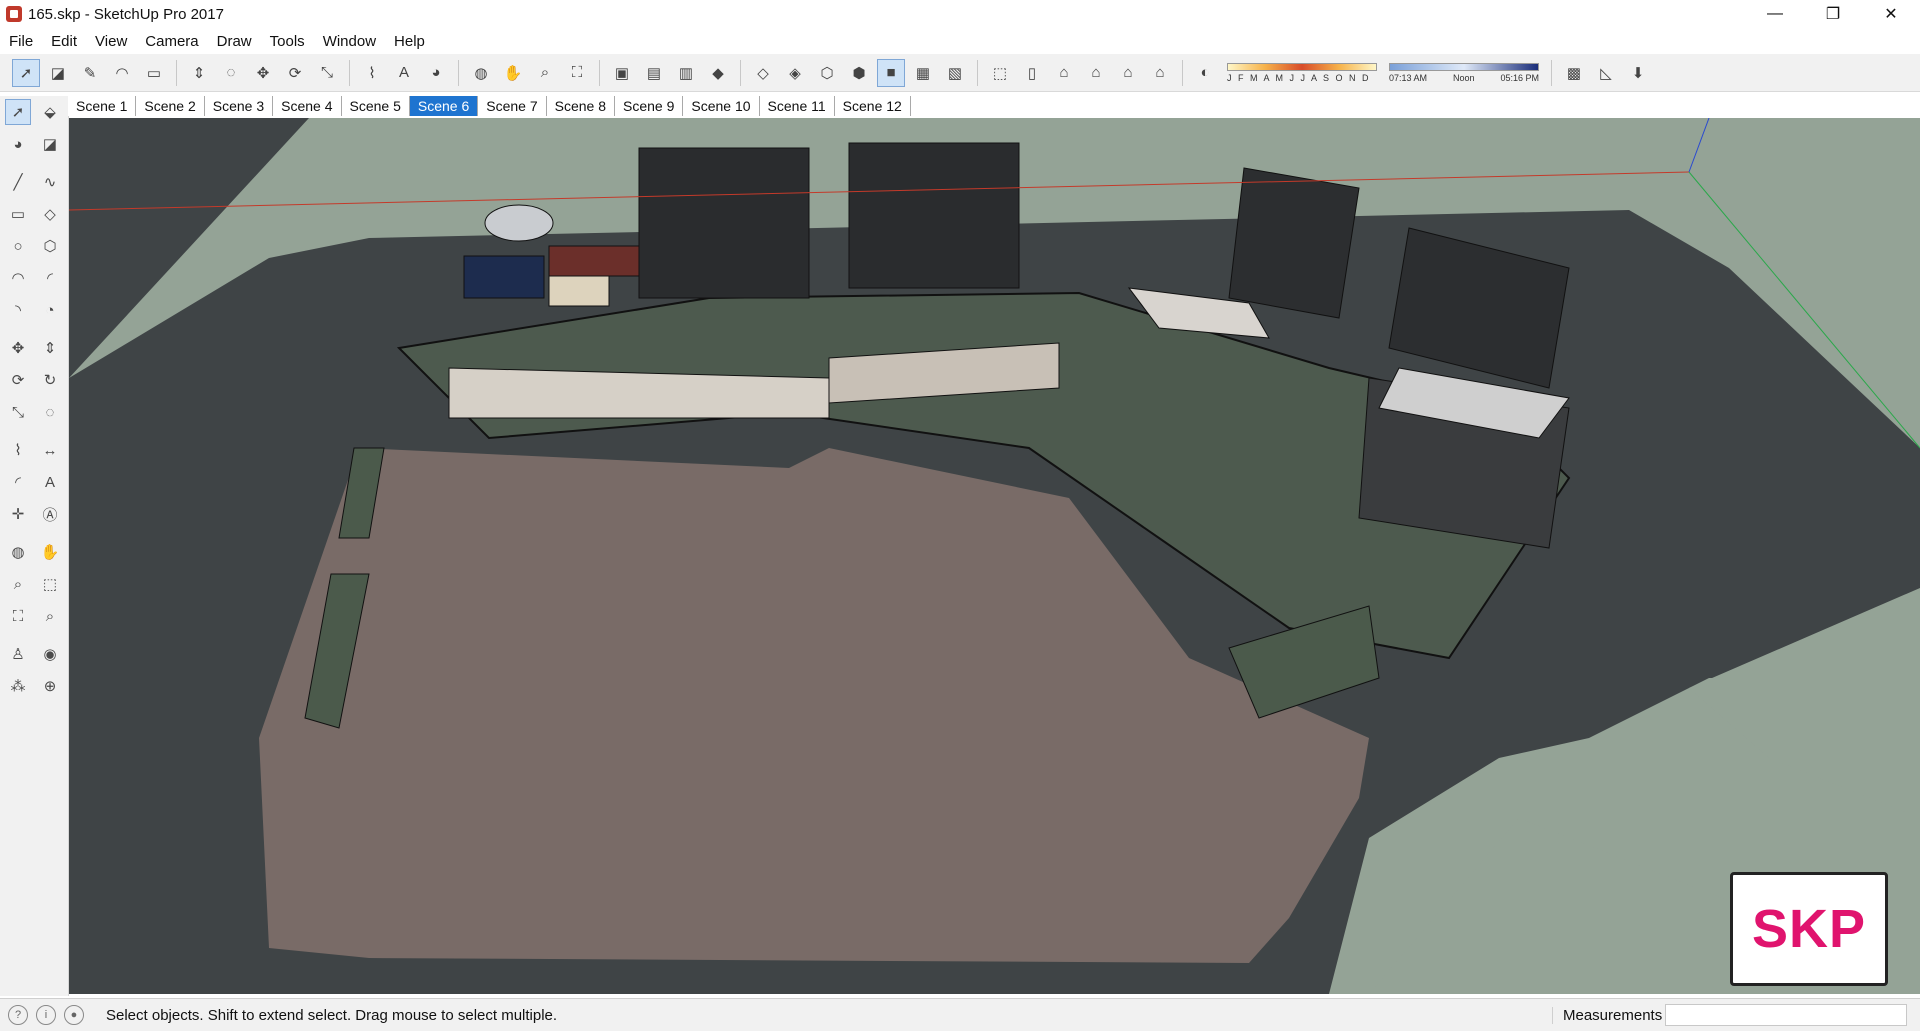 The width and height of the screenshot is (1920, 1031). What do you see at coordinates (18, 482) in the screenshot?
I see `protractor-icon: ◜` at bounding box center [18, 482].